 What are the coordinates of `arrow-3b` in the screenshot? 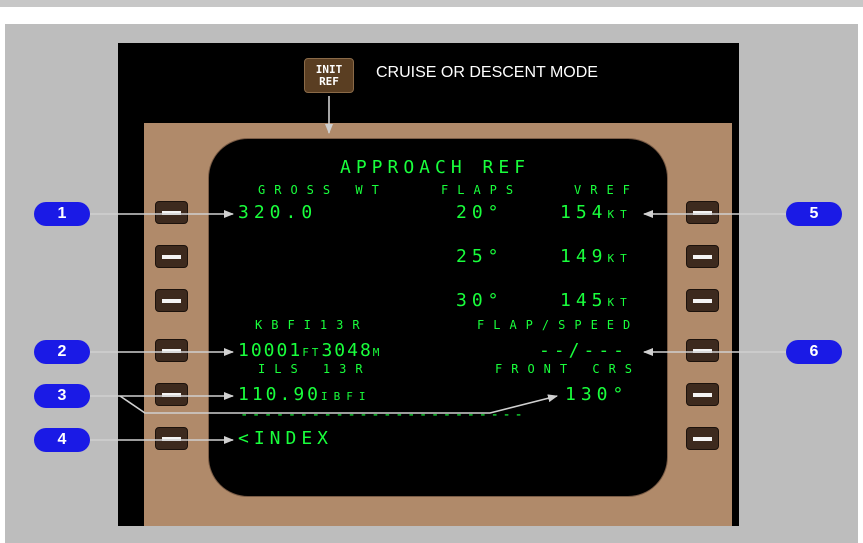 It's located at (338, 404).